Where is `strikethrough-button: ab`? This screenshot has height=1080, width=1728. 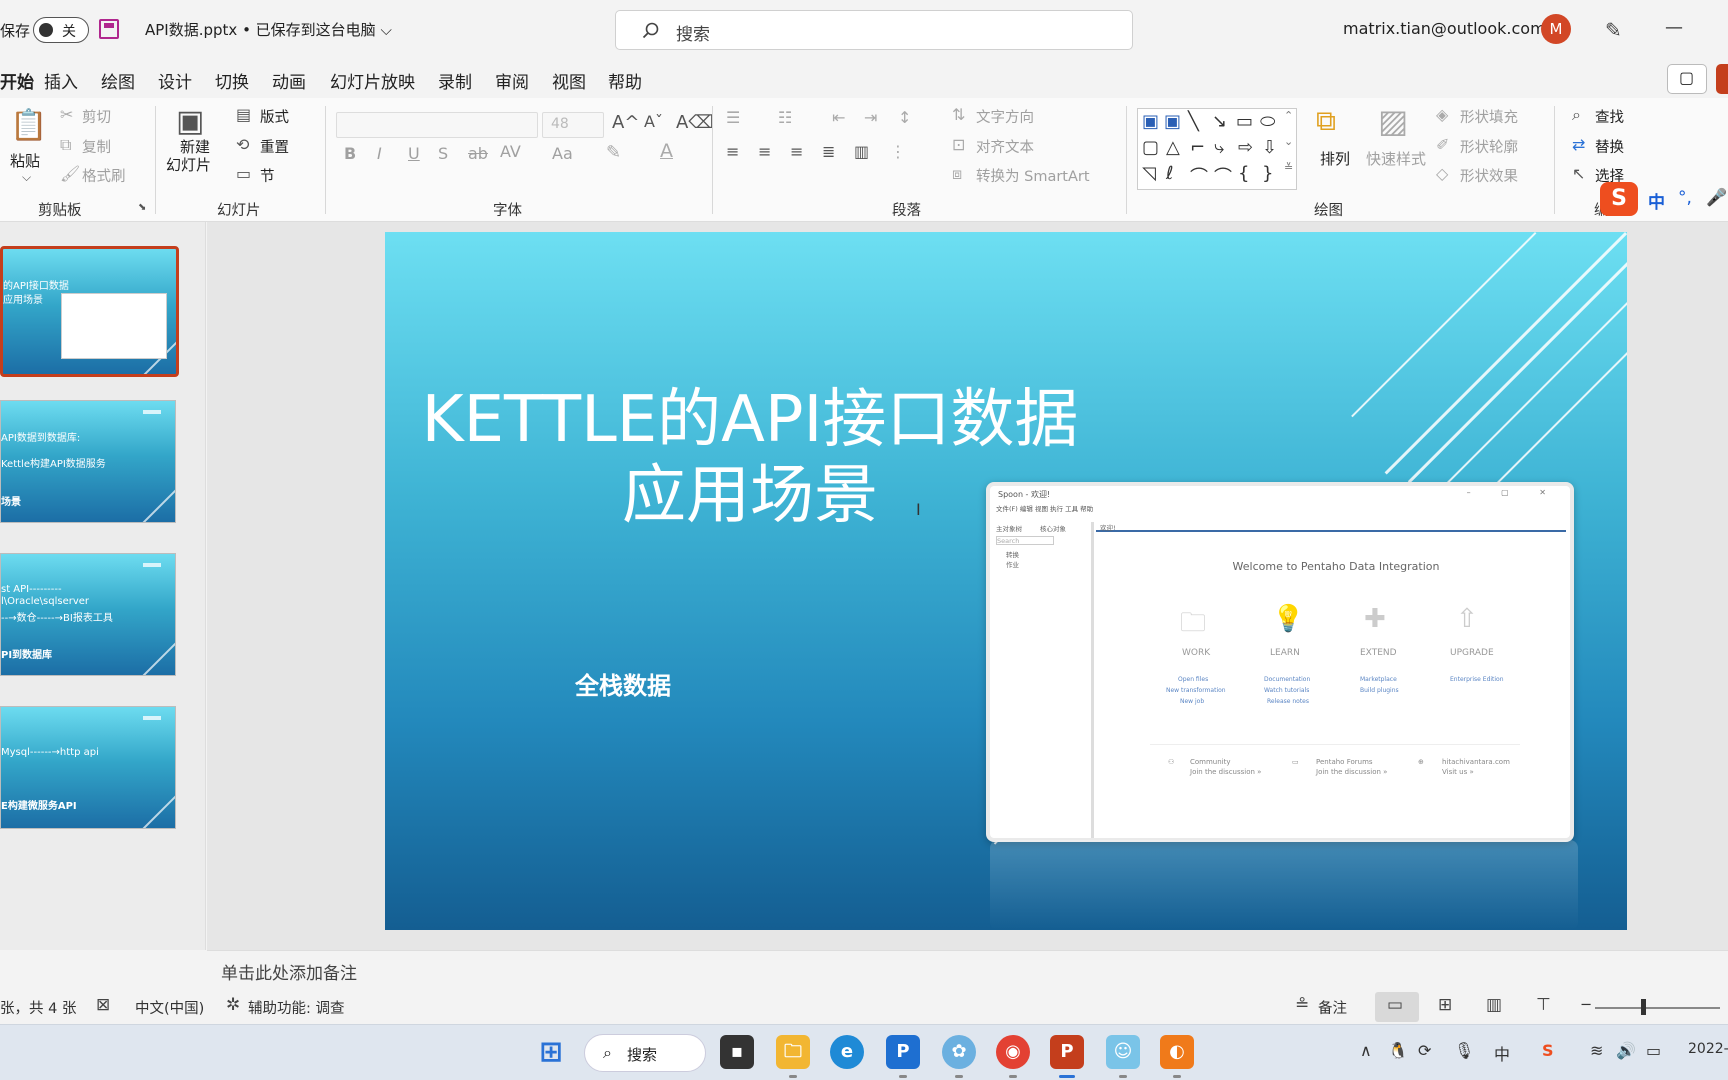
strikethrough-button: ab is located at coordinates (478, 153).